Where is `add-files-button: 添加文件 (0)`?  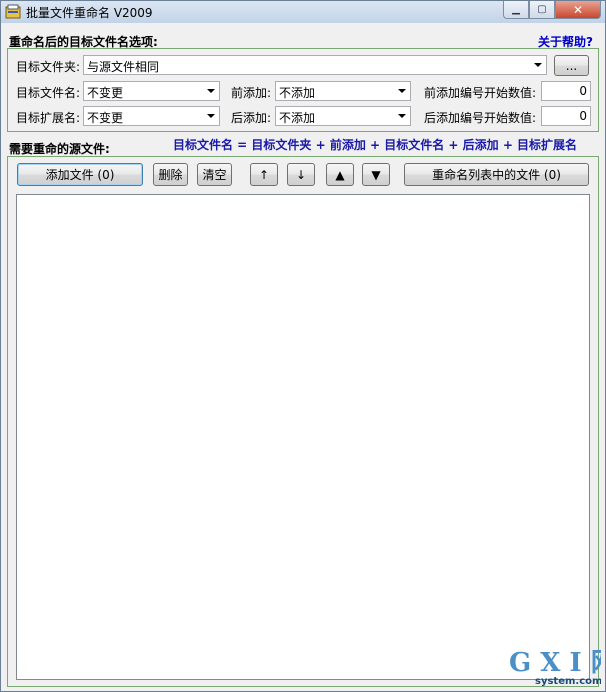
add-files-button: 添加文件 (0) is located at coordinates (80, 174).